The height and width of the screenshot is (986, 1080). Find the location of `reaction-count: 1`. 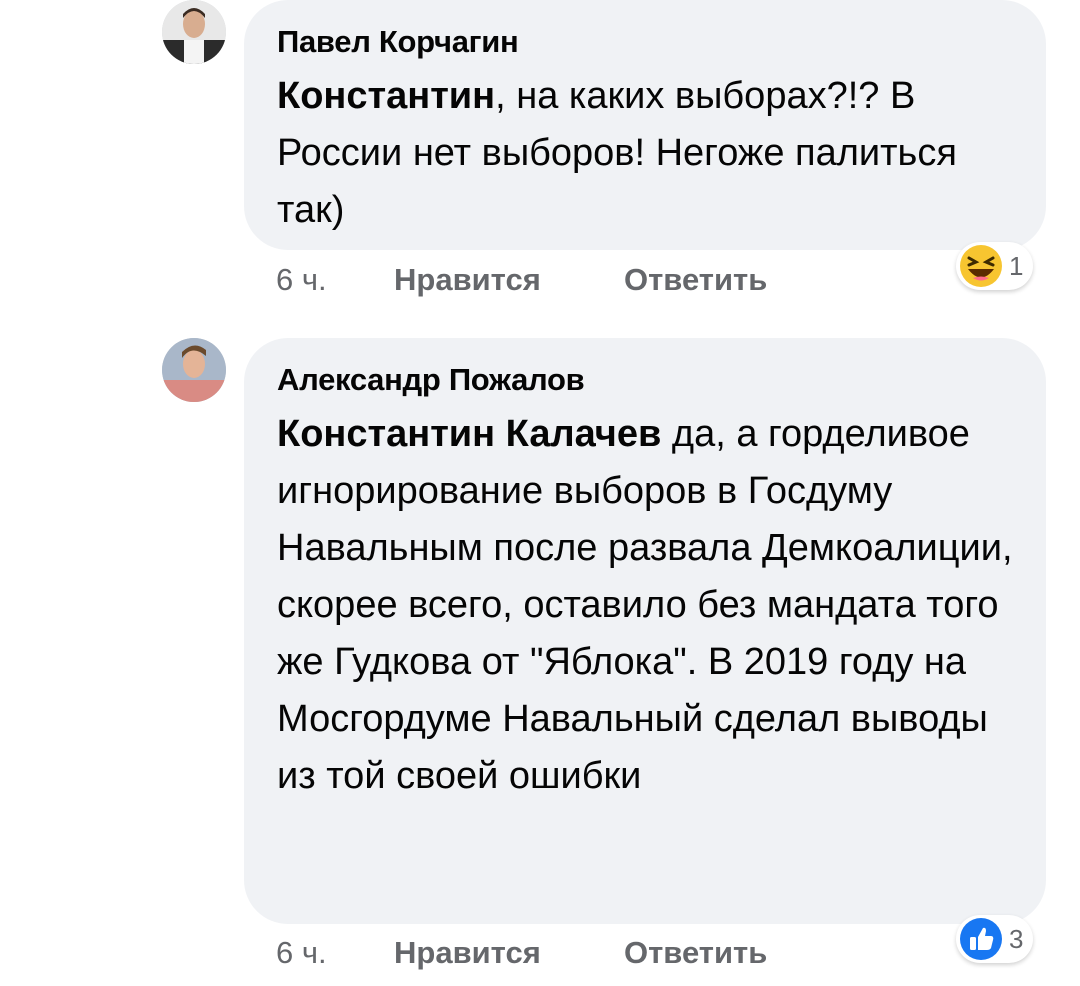

reaction-count: 1 is located at coordinates (1016, 265).